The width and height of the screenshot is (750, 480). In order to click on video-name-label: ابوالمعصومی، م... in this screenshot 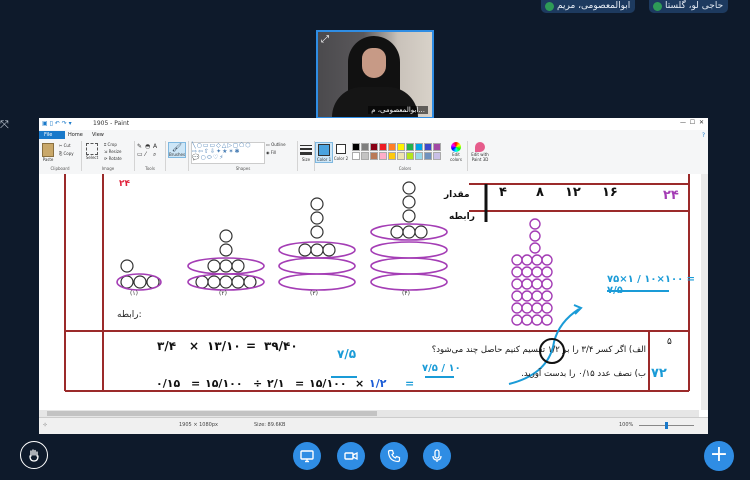, I will do `click(398, 110)`.